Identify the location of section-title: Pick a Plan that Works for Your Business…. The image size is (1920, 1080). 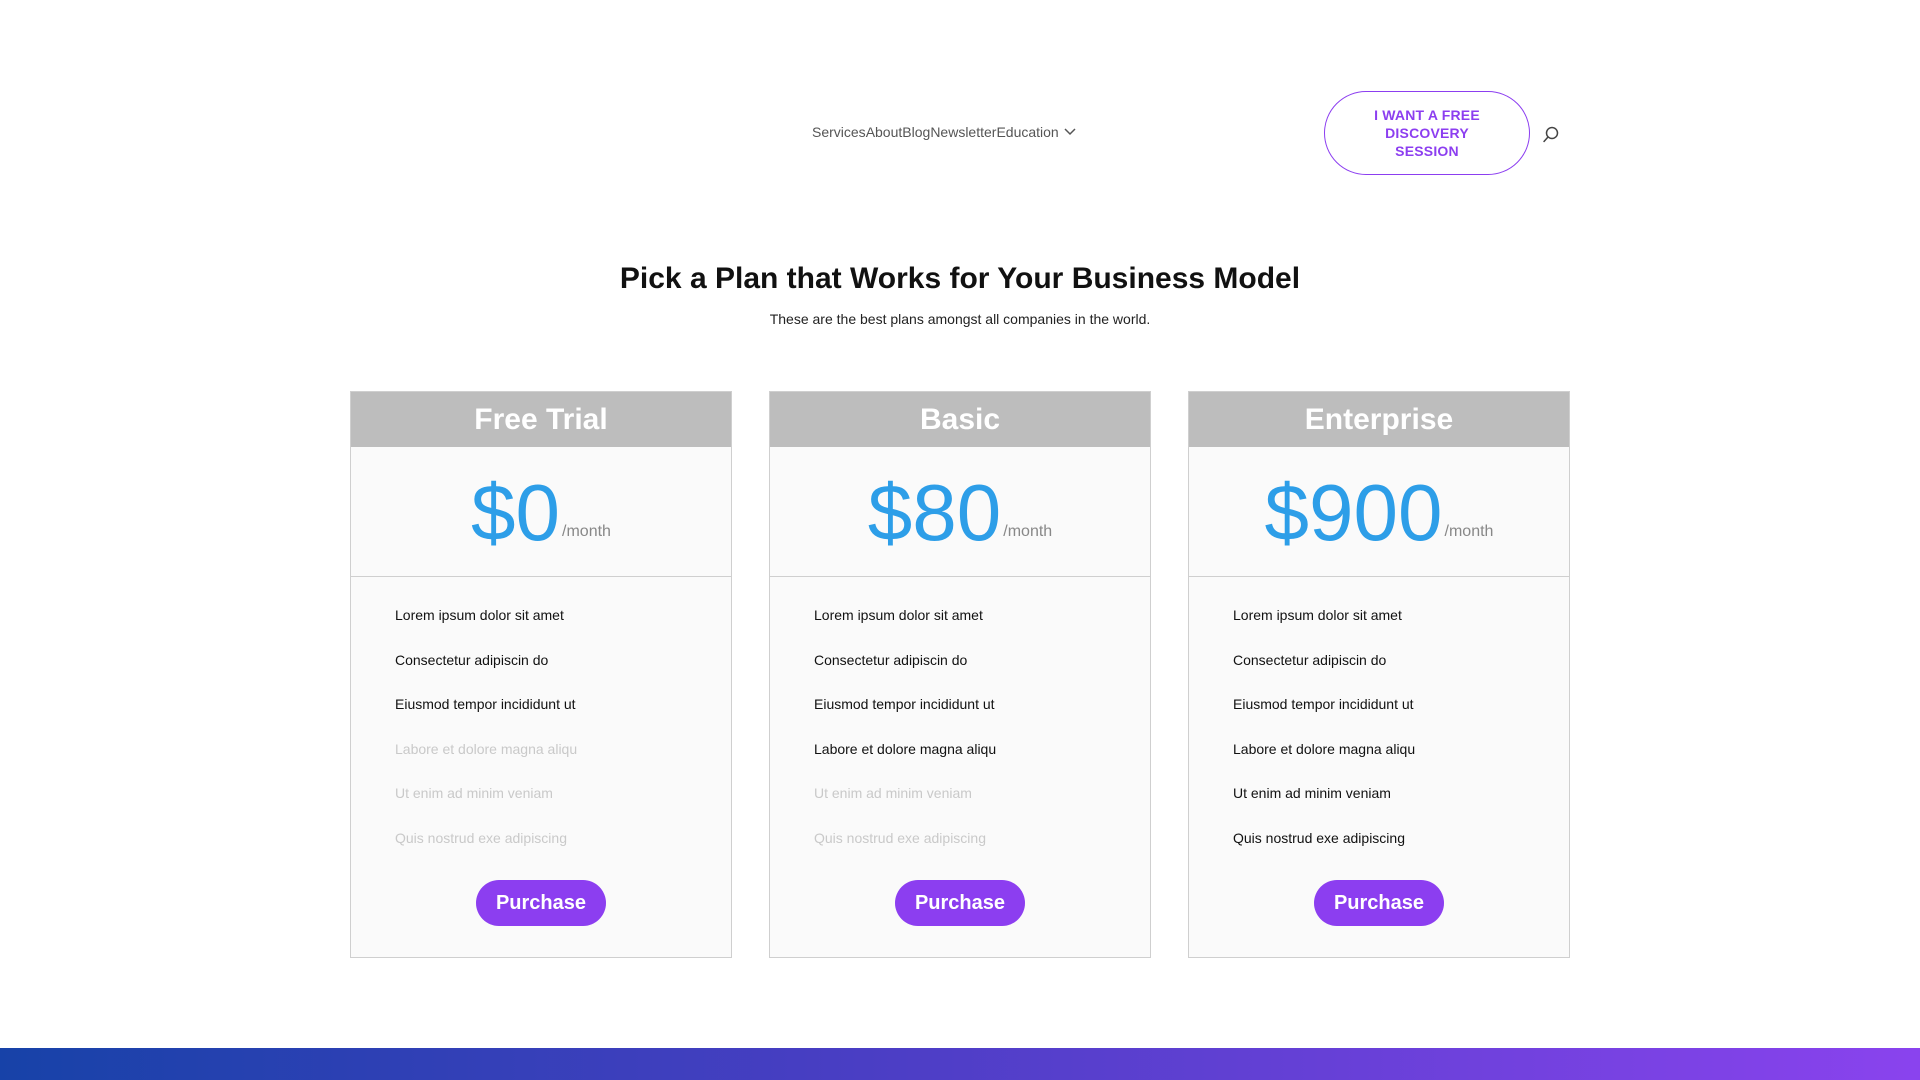
(960, 278).